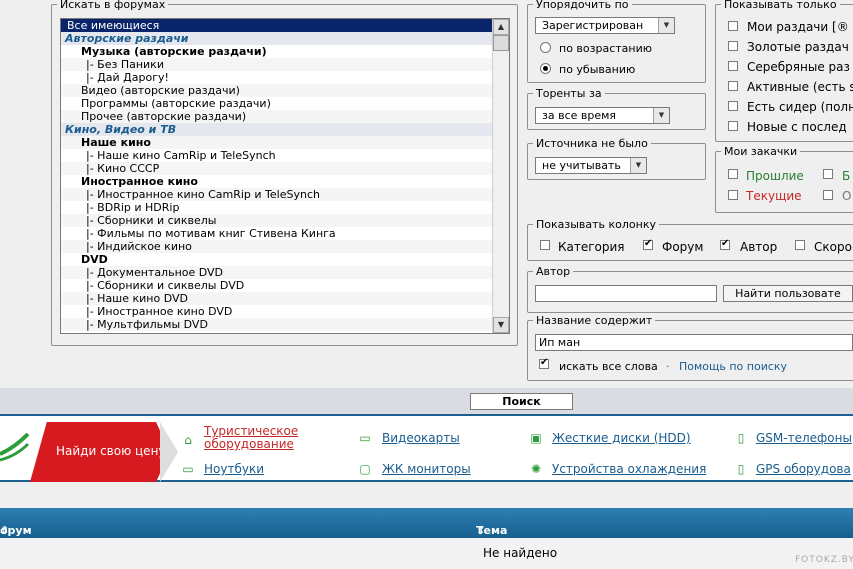  I want to click on find-user-button: Найти пользовате, so click(788, 293).